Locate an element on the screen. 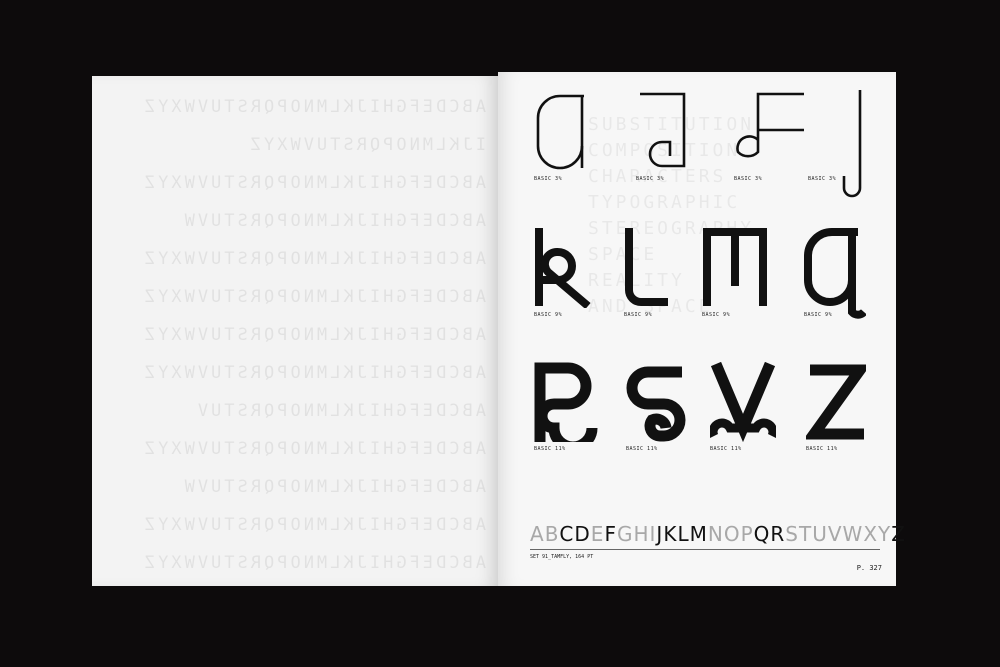  alphabet-letter: C is located at coordinates (567, 534).